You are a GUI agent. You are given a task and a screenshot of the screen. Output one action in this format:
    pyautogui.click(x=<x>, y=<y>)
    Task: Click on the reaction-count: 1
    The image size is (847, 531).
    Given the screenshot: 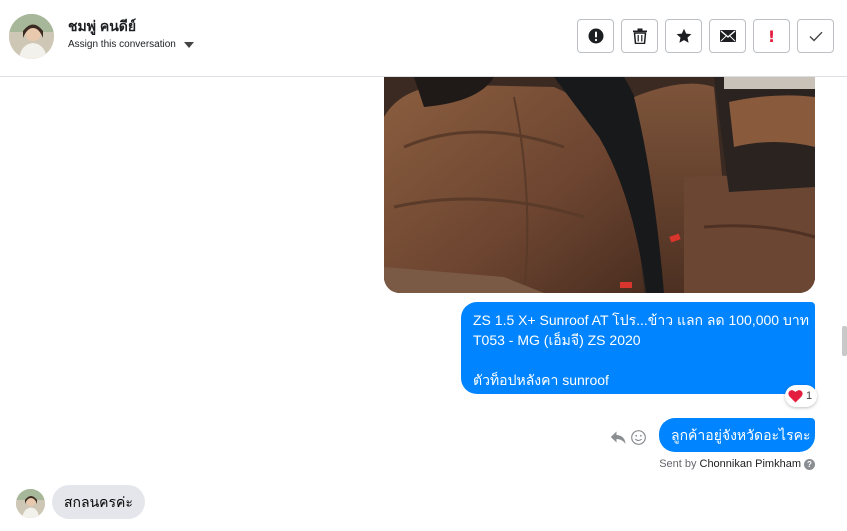 What is the action you would take?
    pyautogui.click(x=809, y=396)
    